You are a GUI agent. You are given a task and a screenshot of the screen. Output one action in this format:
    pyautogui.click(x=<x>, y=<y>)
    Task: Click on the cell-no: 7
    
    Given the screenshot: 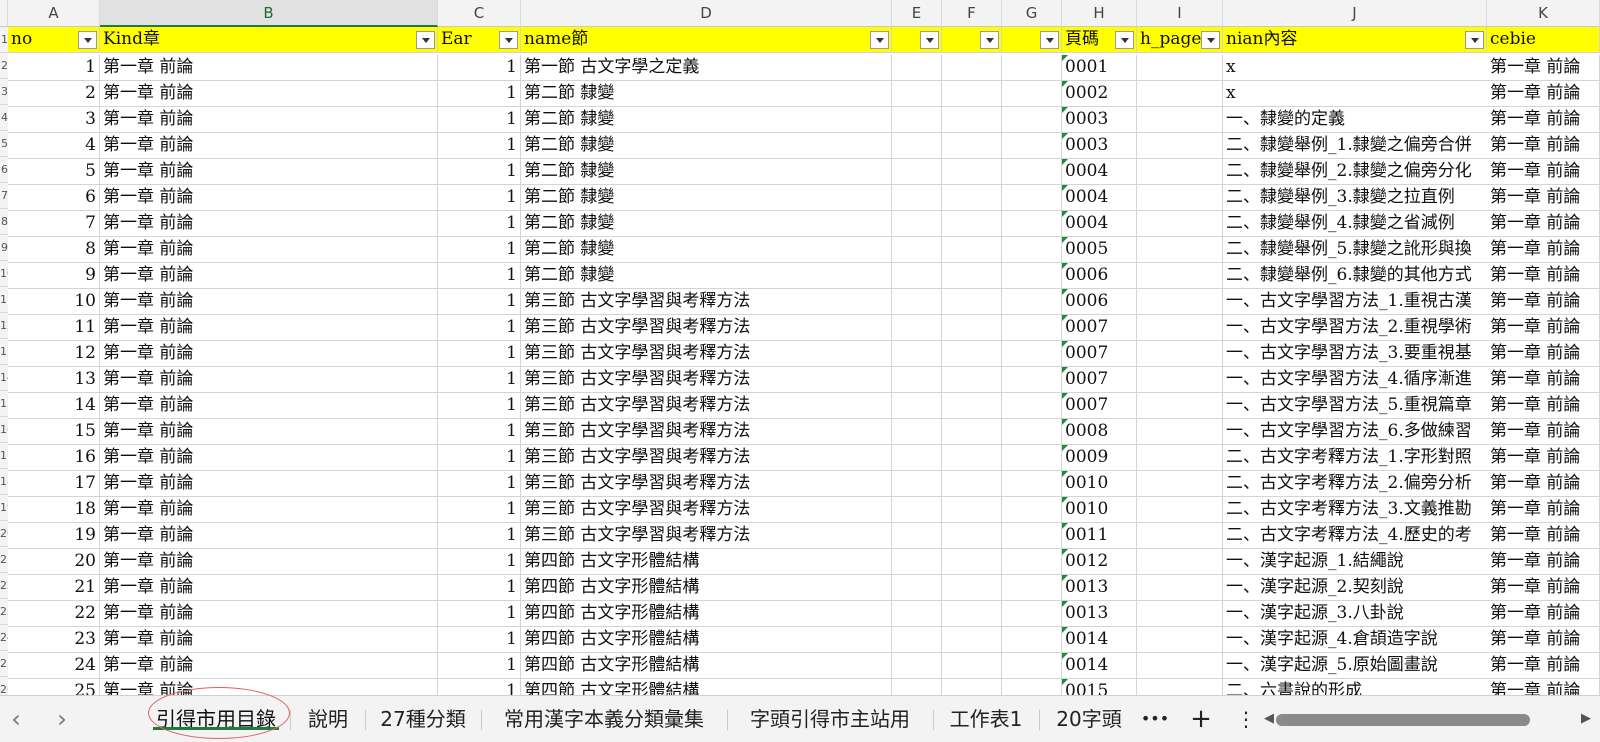 What is the action you would take?
    pyautogui.click(x=54, y=224)
    